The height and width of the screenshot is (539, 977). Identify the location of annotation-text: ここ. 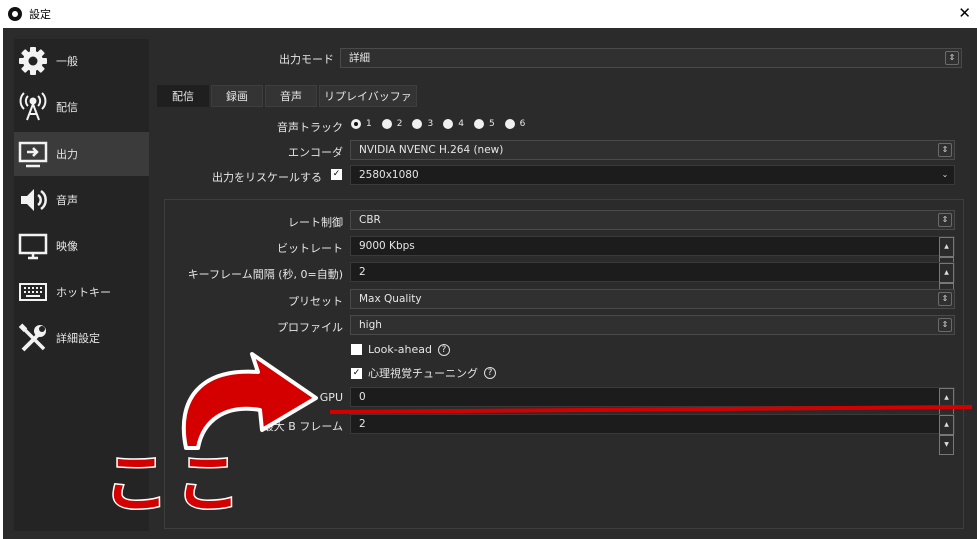
(167, 481).